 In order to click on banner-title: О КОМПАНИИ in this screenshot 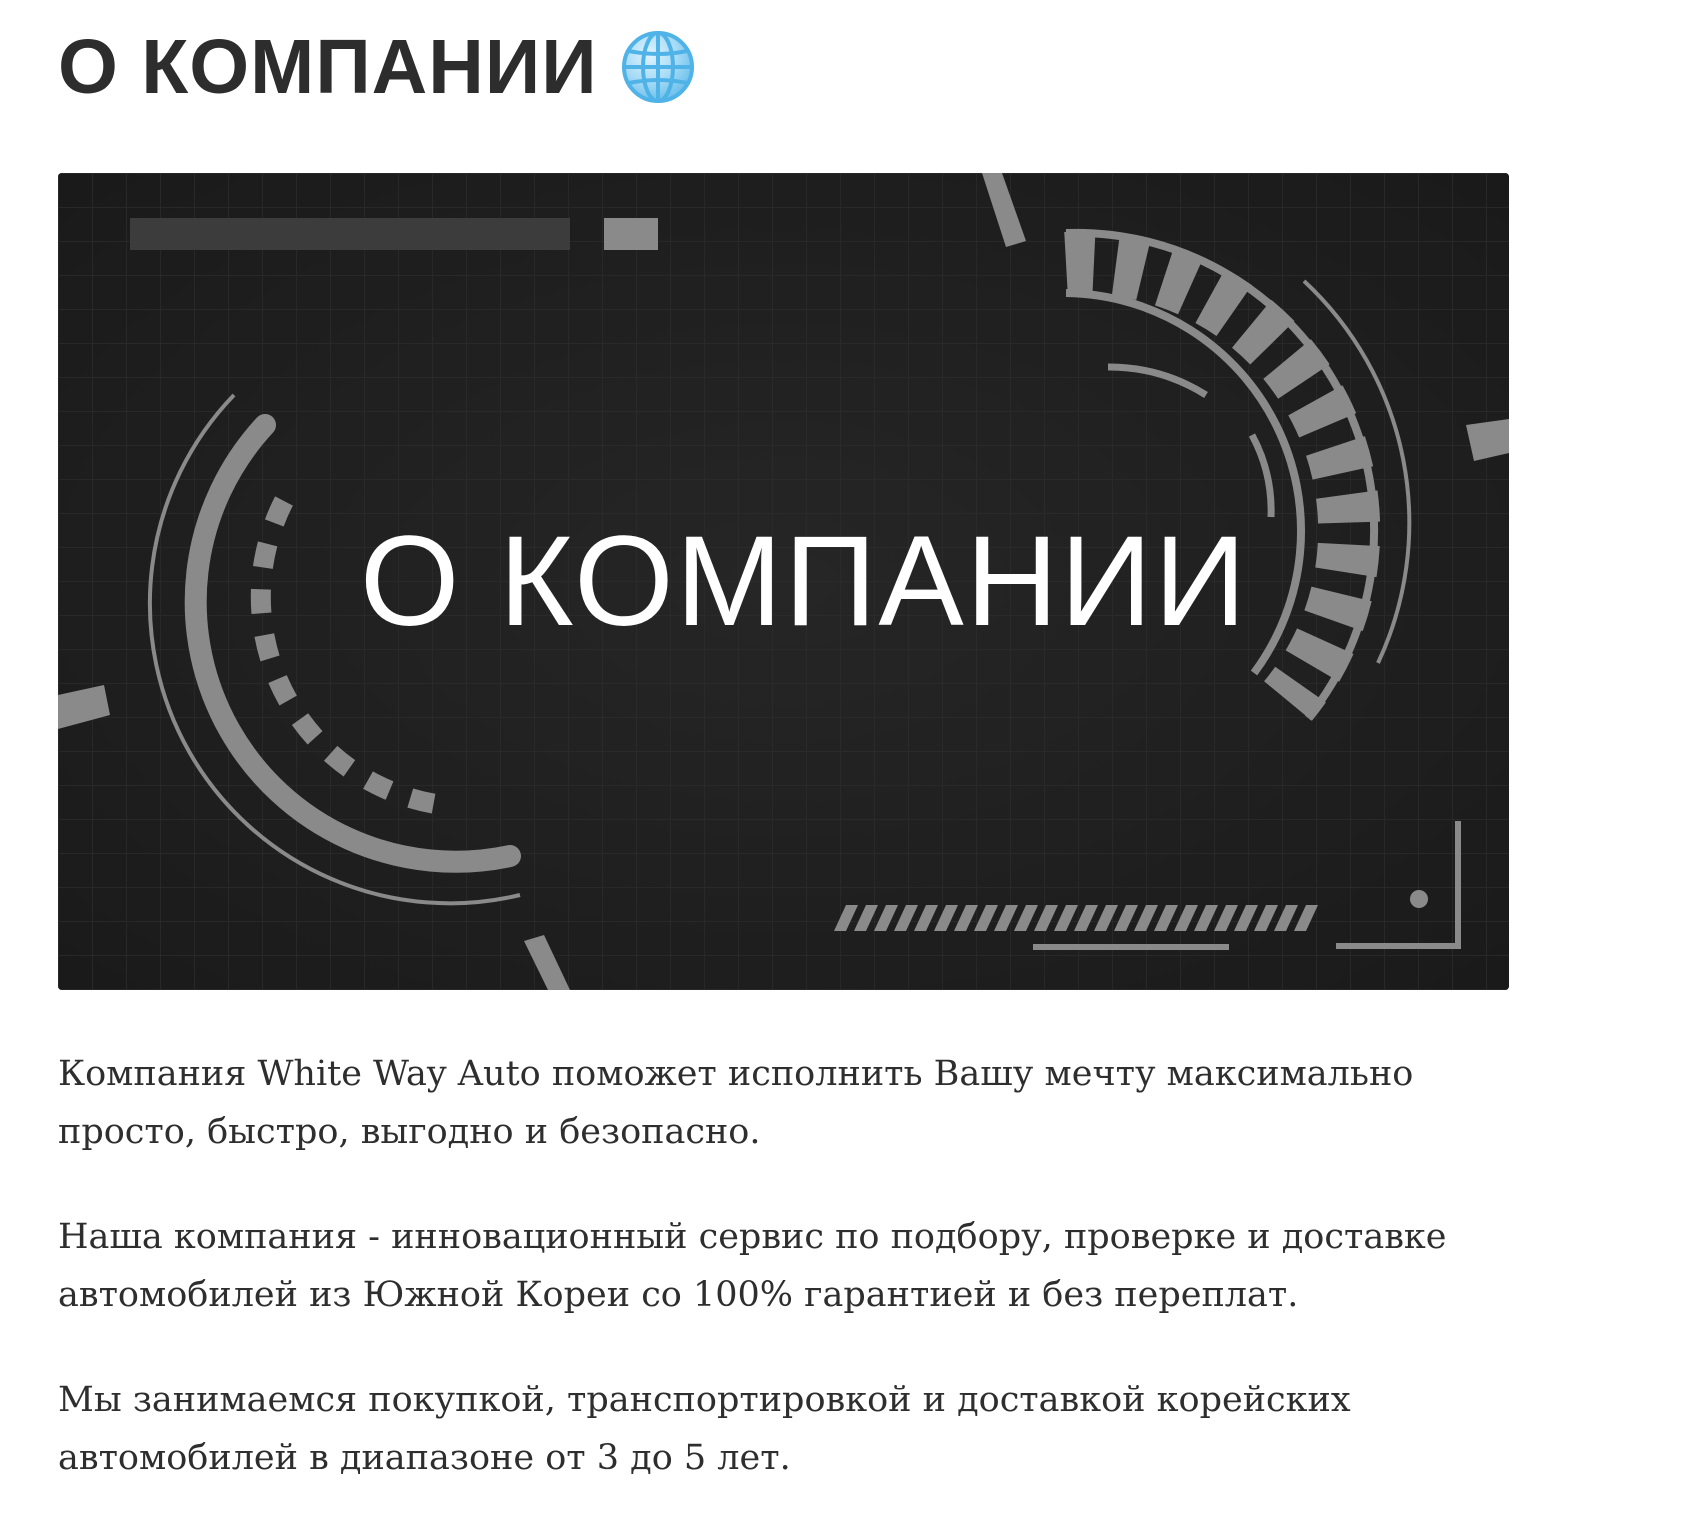, I will do `click(804, 581)`.